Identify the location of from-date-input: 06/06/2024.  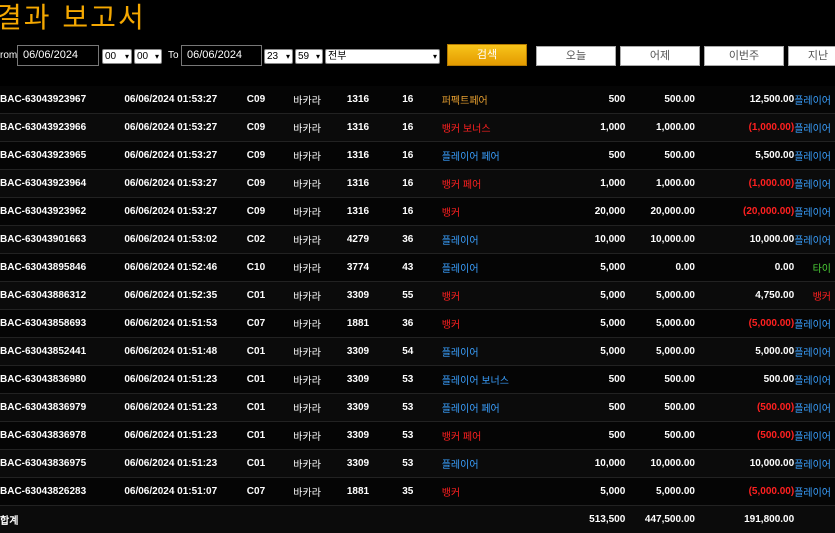
(58, 55).